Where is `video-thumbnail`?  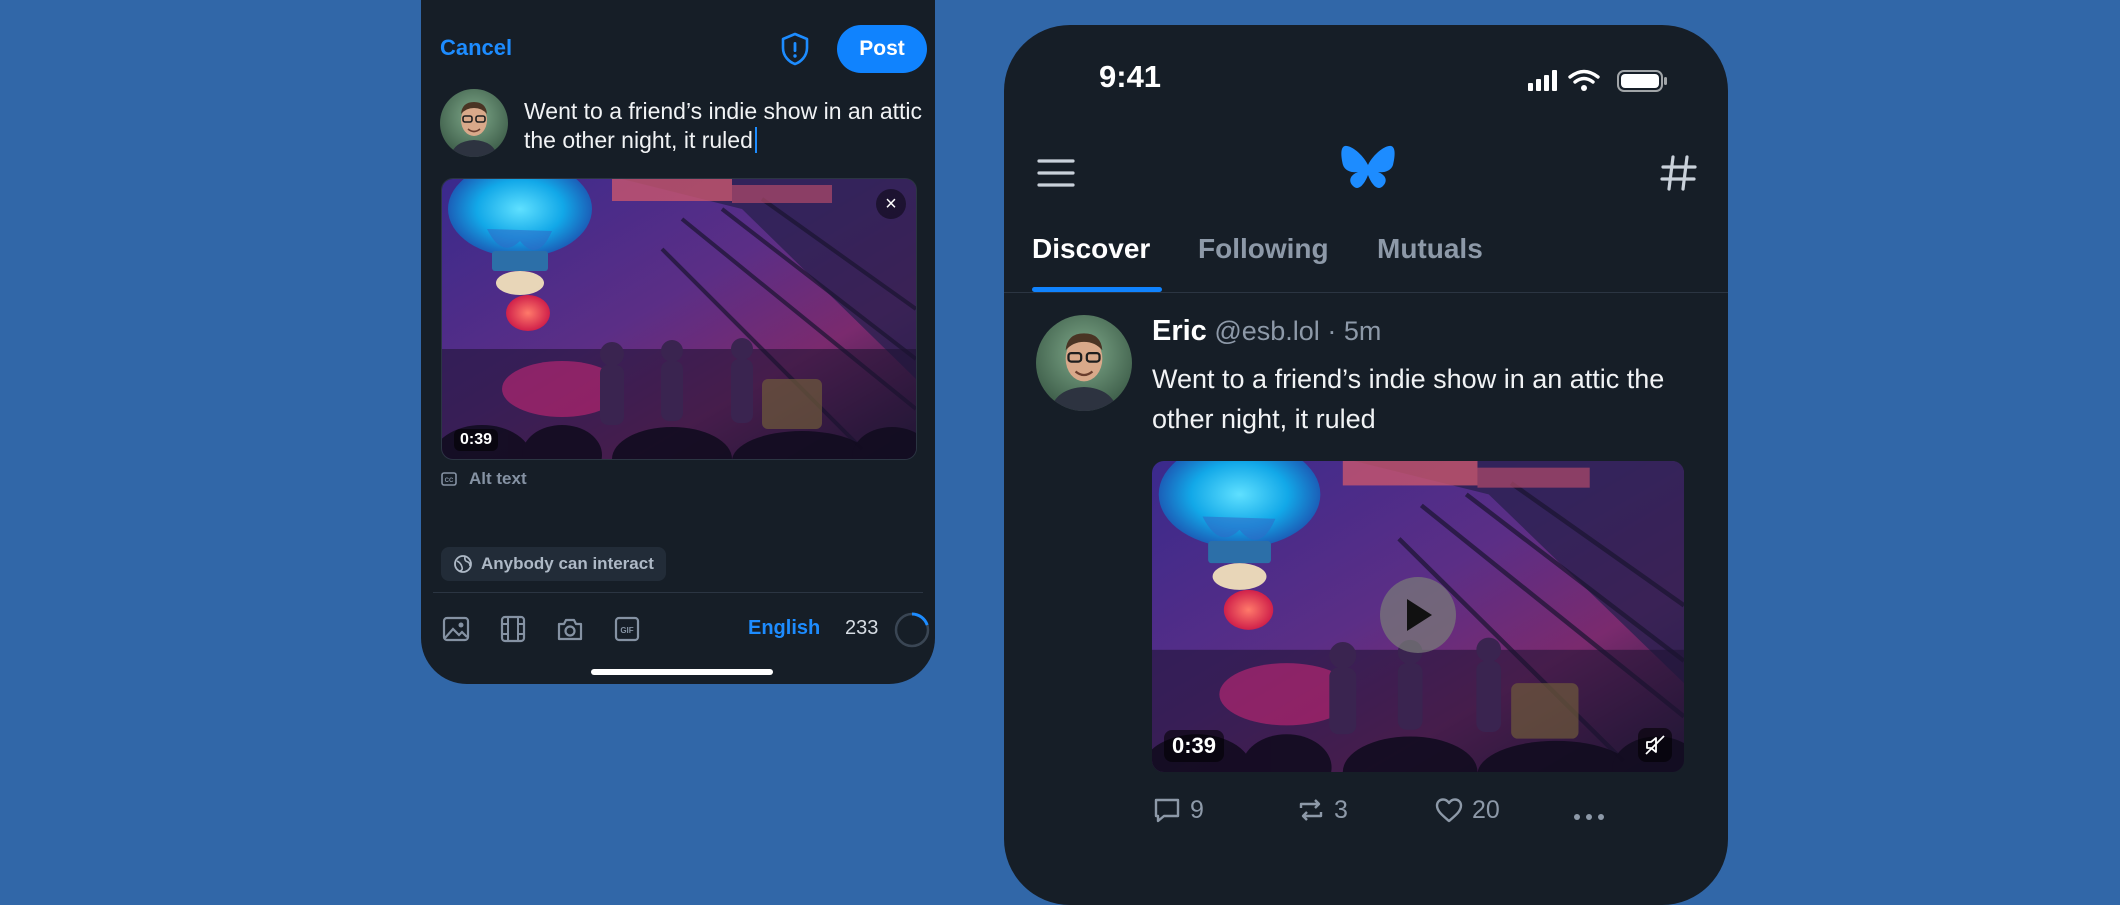 video-thumbnail is located at coordinates (679, 319).